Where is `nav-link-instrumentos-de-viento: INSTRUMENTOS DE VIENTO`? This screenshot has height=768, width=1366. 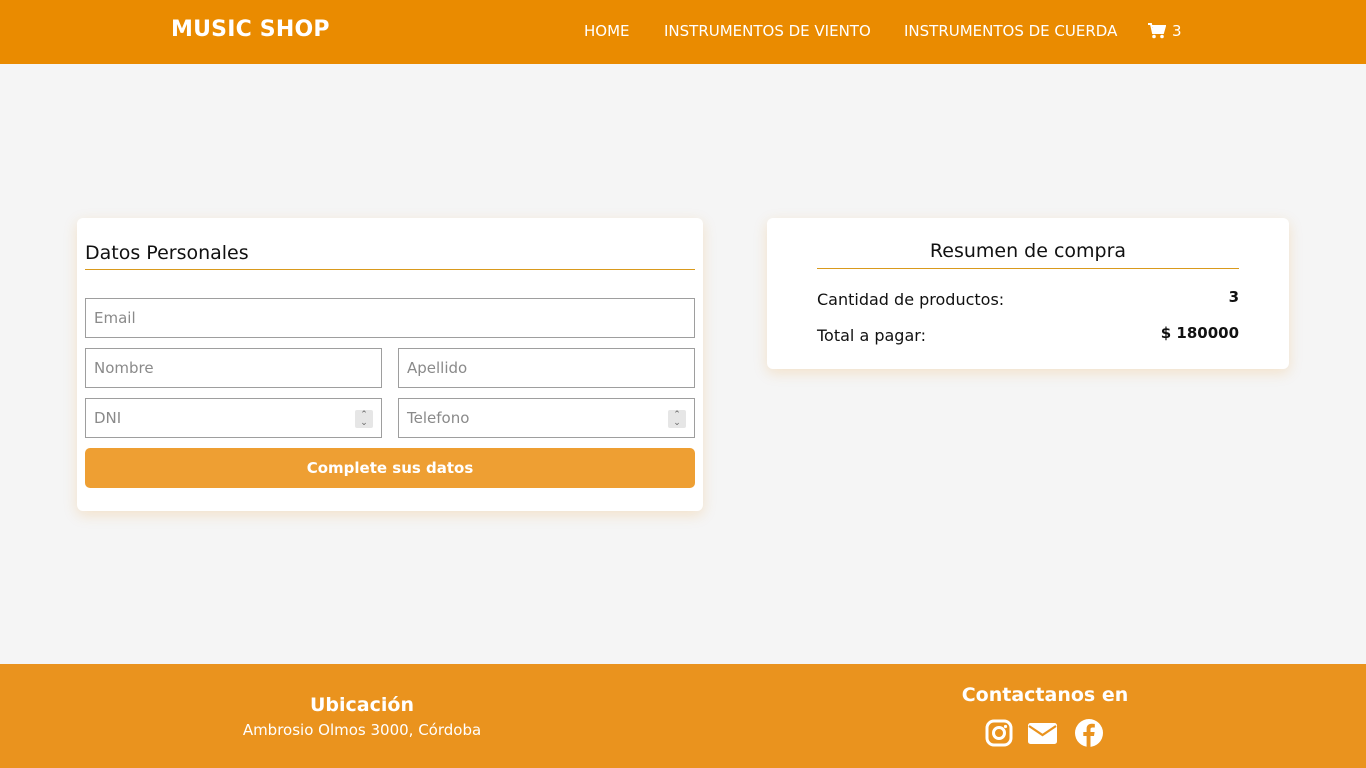 nav-link-instrumentos-de-viento: INSTRUMENTOS DE VIENTO is located at coordinates (767, 31).